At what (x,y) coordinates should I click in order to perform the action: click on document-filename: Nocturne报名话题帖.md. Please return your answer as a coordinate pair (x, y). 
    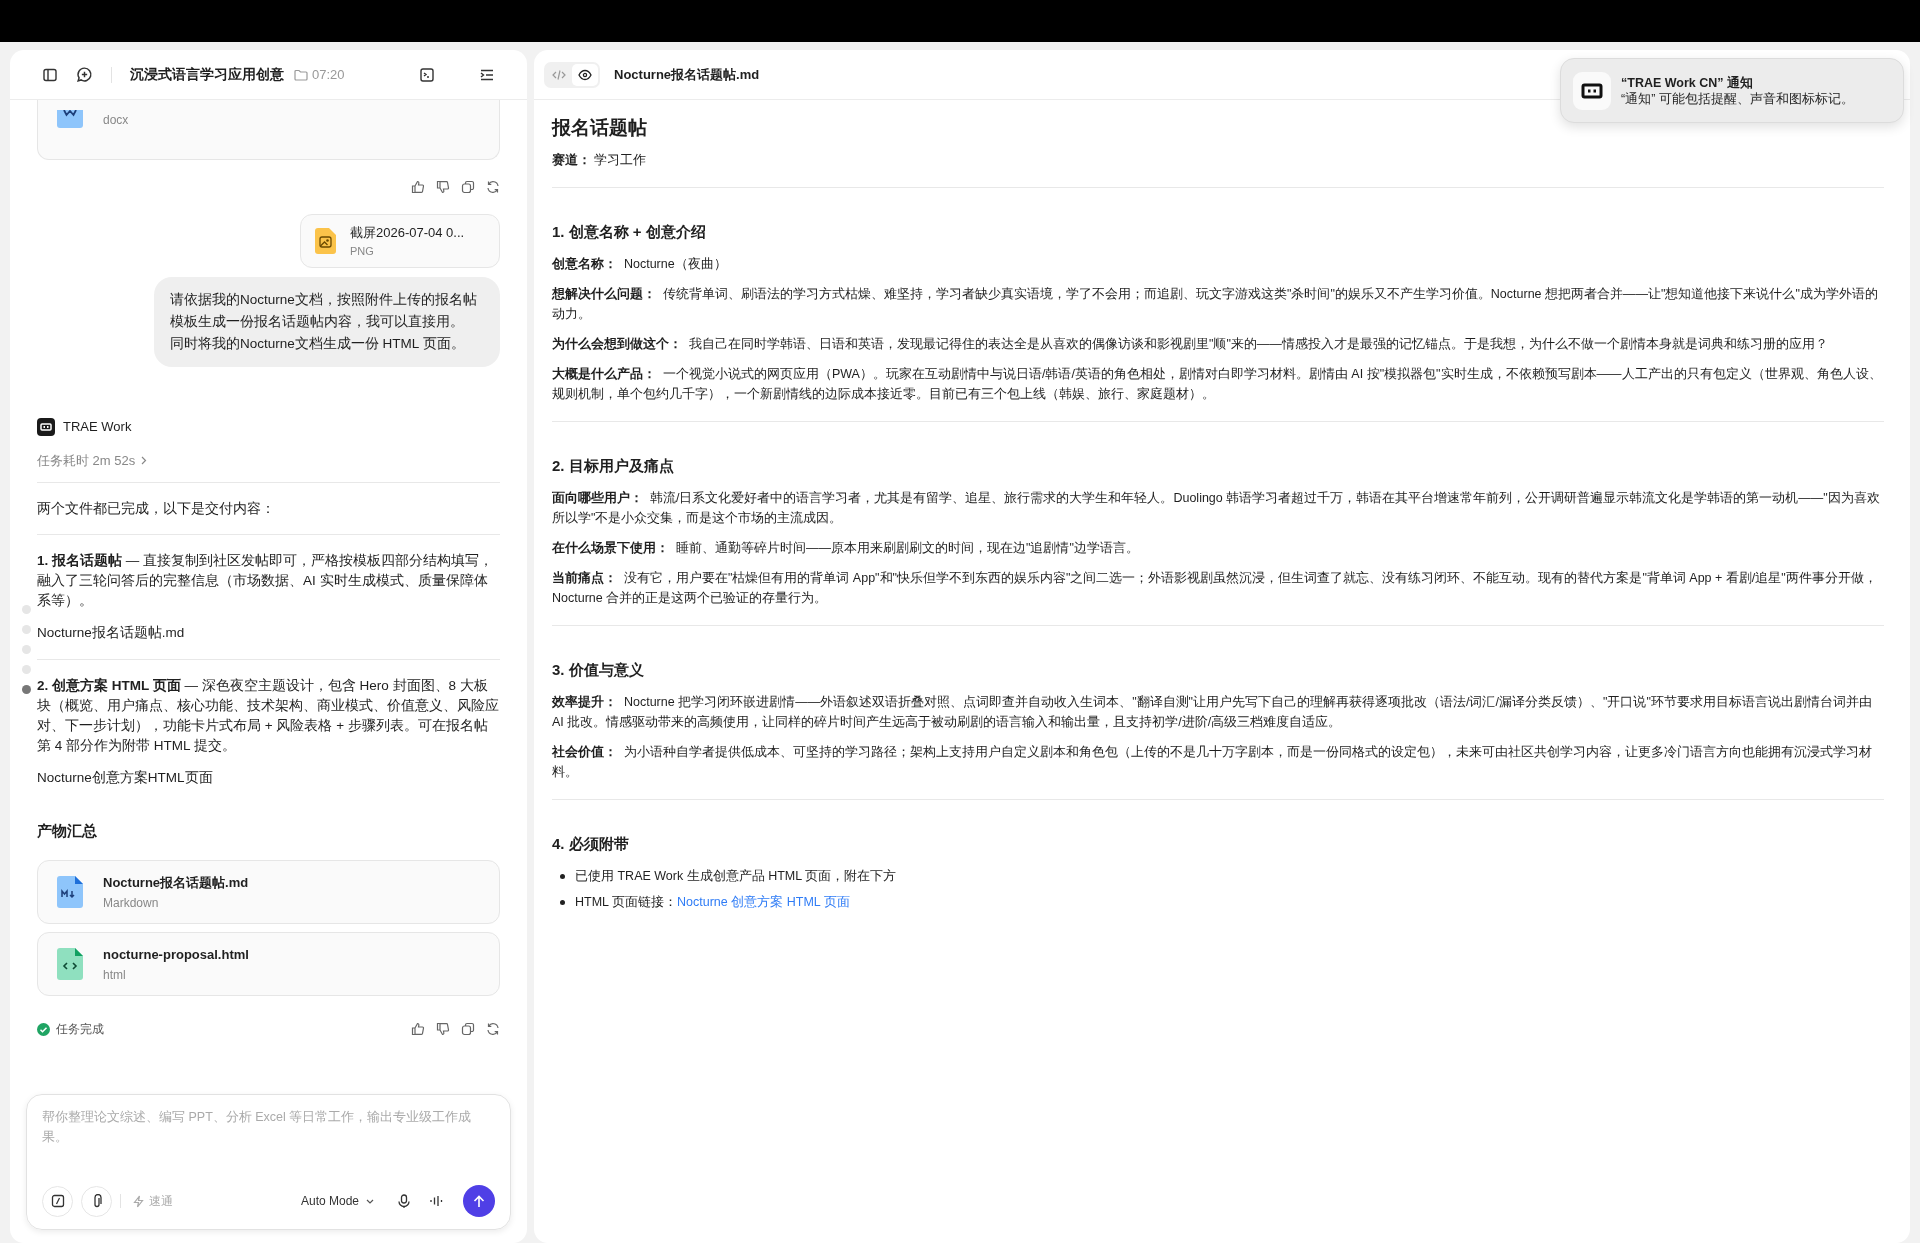
    Looking at the image, I should click on (687, 74).